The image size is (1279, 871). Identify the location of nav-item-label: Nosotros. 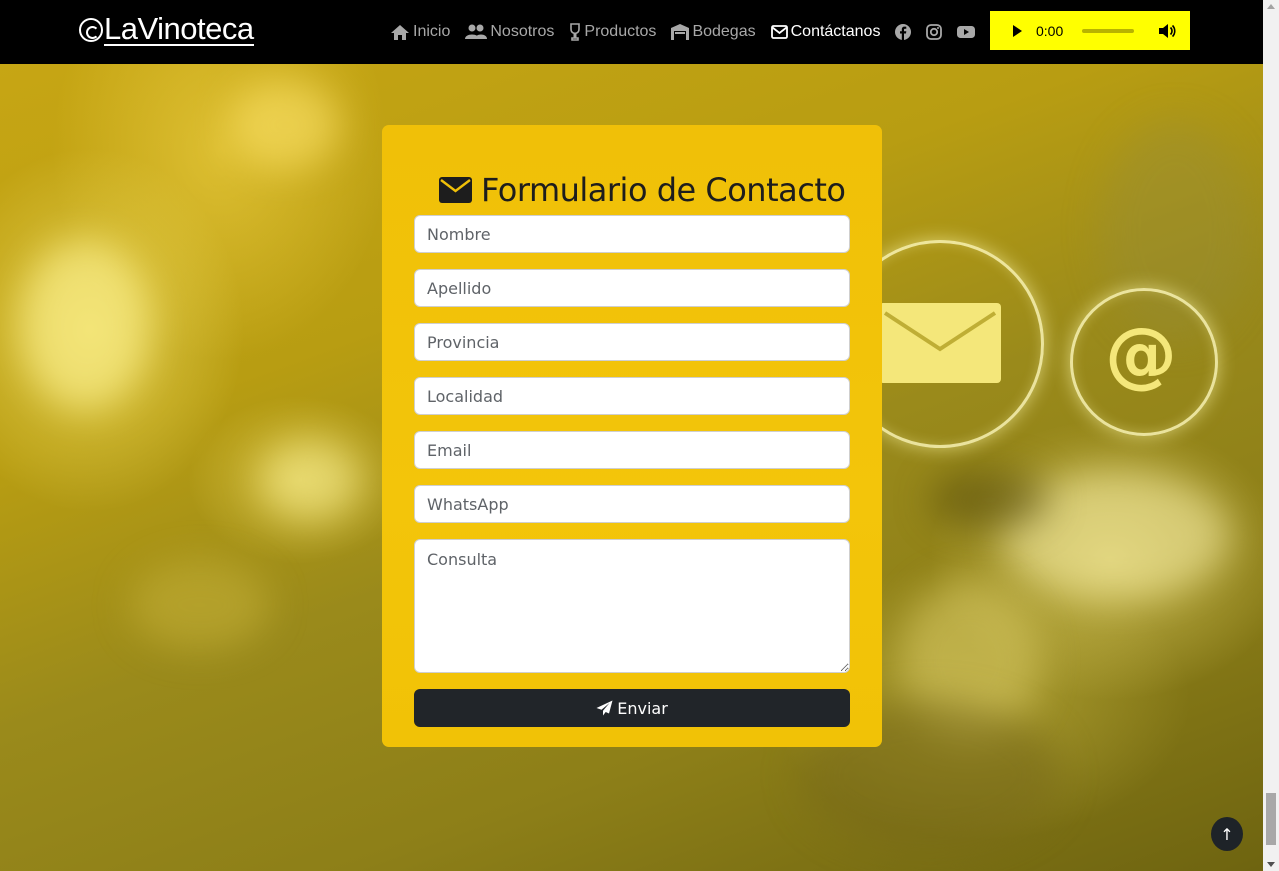
(522, 31).